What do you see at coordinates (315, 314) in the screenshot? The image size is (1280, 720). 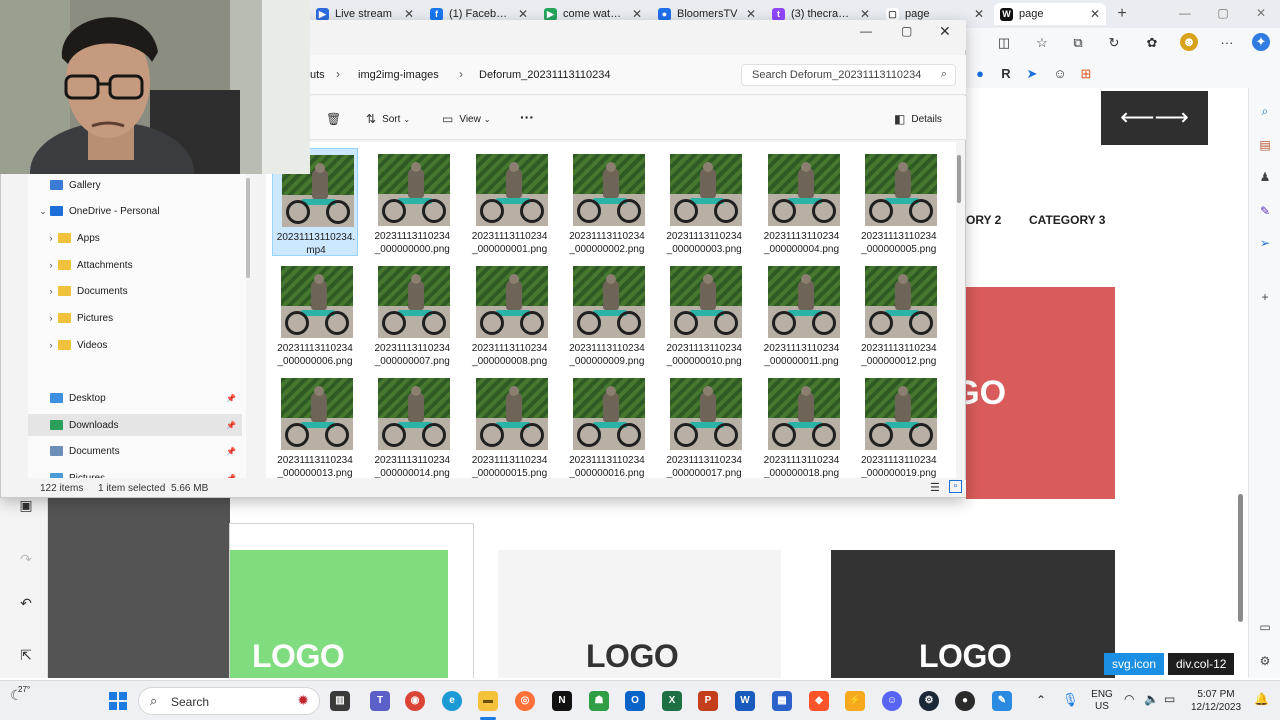 I see `file-item: 20231113110234 _000000006.png` at bounding box center [315, 314].